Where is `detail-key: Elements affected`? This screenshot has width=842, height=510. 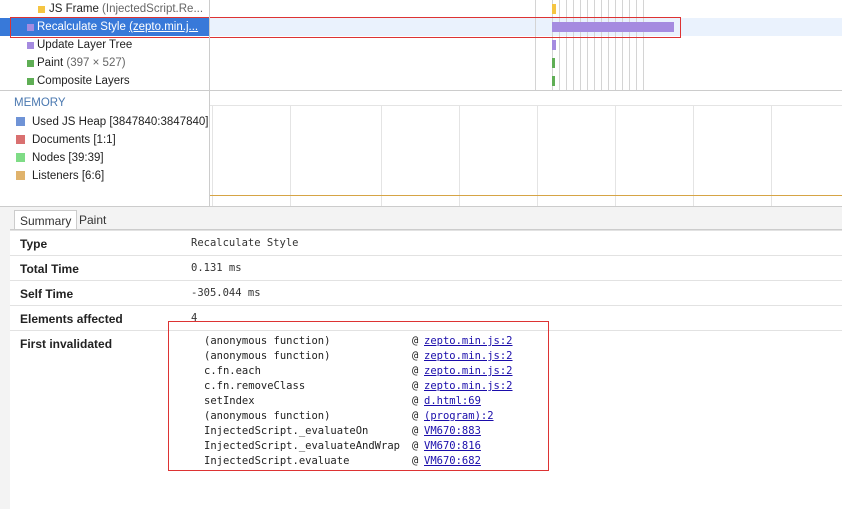 detail-key: Elements affected is located at coordinates (71, 319).